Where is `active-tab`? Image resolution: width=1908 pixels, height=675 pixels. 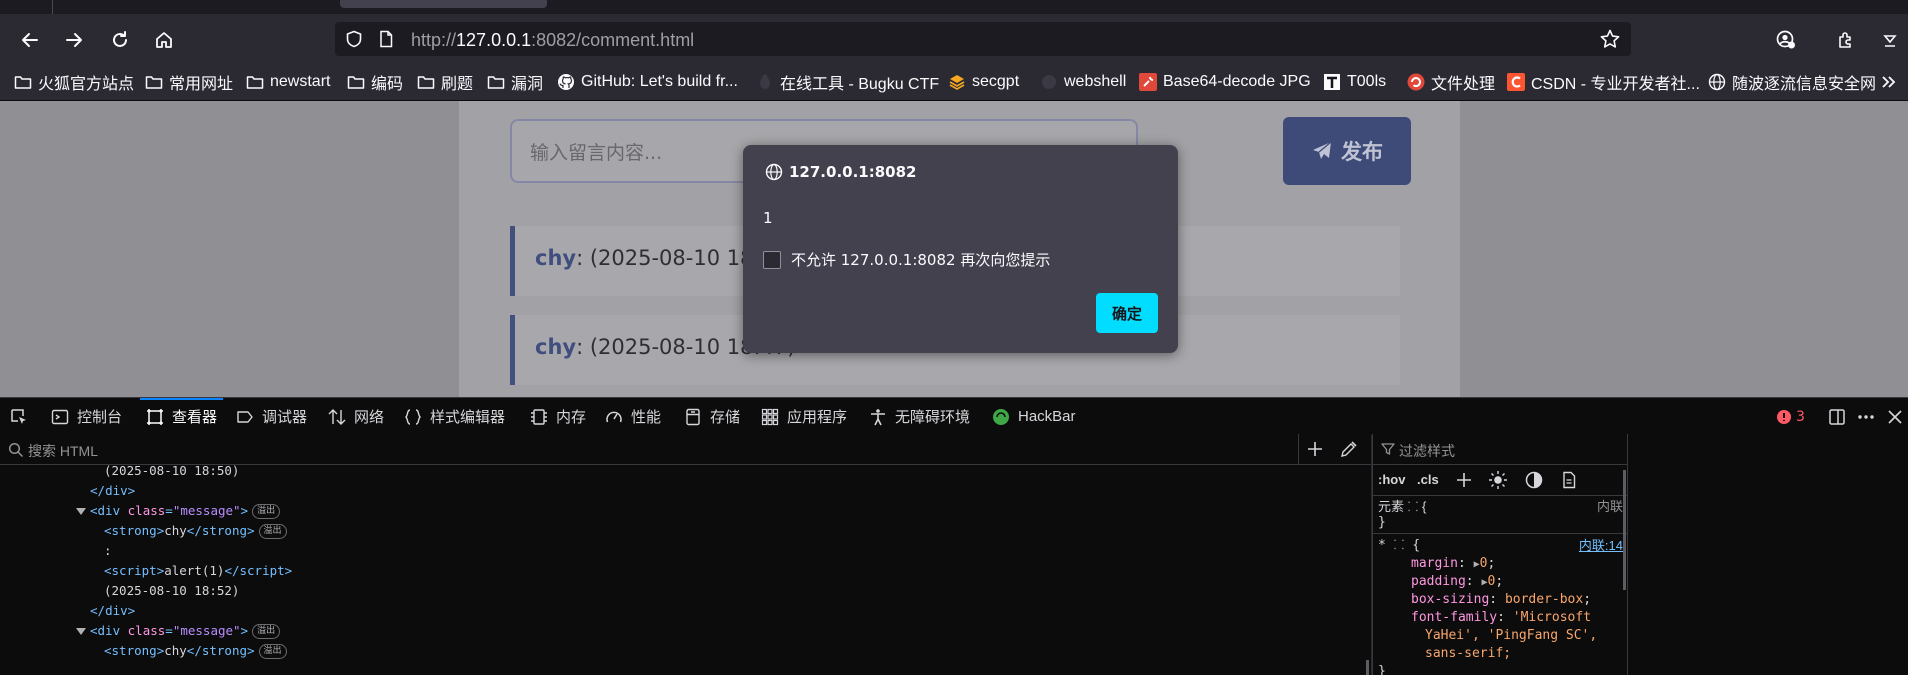 active-tab is located at coordinates (443, 4).